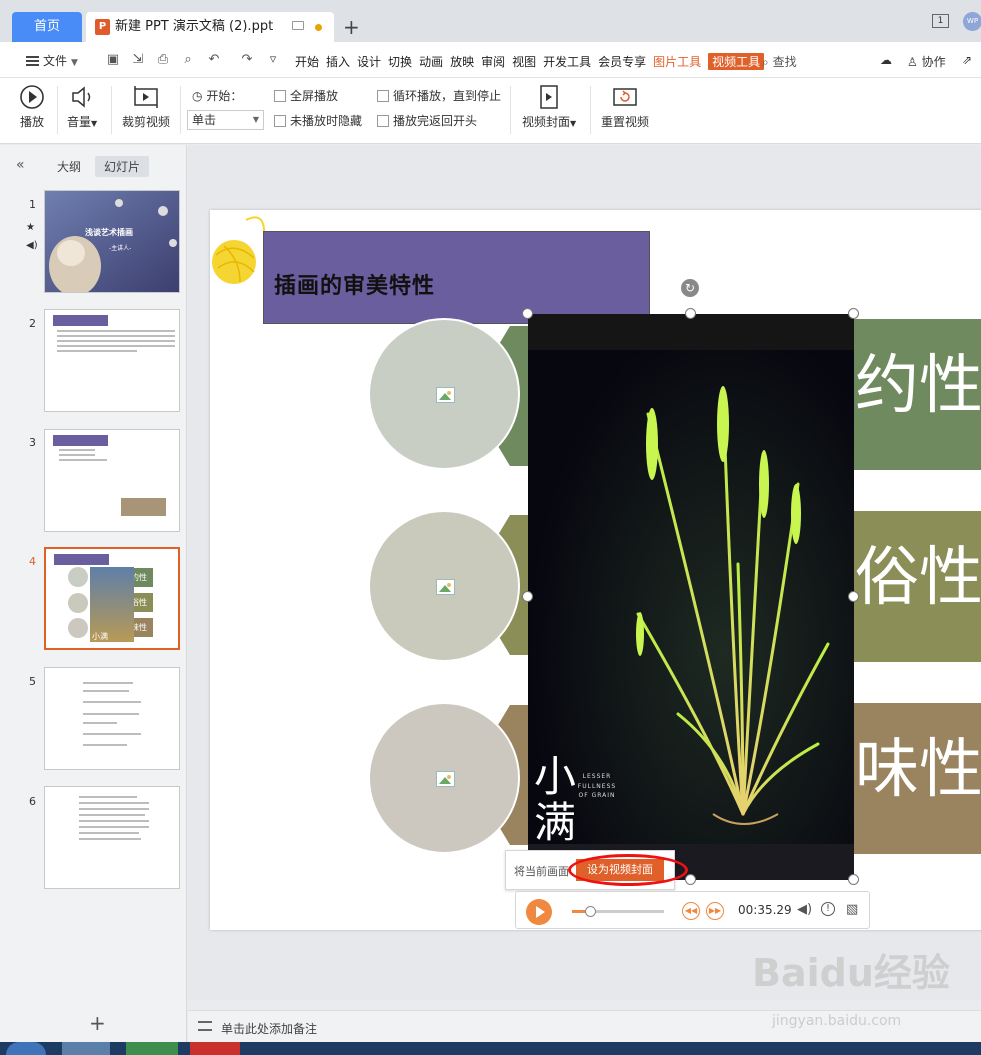 This screenshot has height=1055, width=981. What do you see at coordinates (427, 120) in the screenshot?
I see `rewind-checkbox: 播放完返回开头` at bounding box center [427, 120].